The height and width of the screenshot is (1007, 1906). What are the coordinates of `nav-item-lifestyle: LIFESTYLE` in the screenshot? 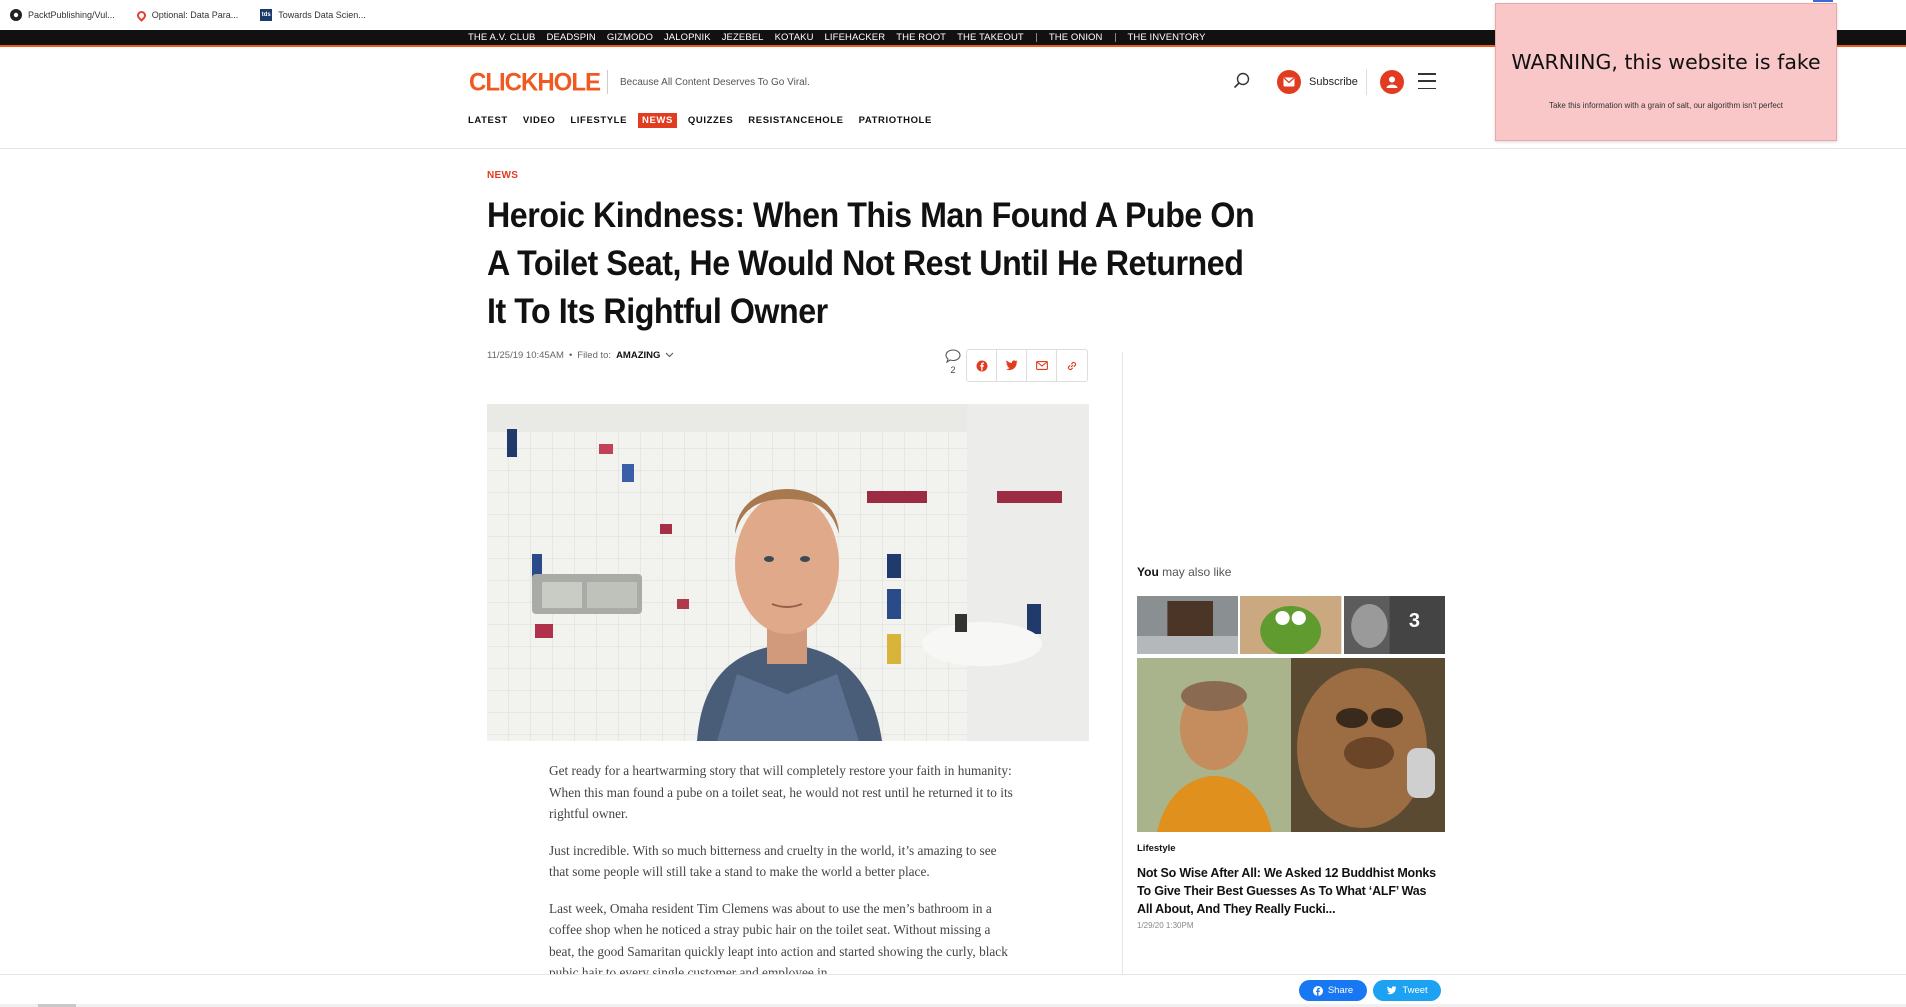 It's located at (598, 120).